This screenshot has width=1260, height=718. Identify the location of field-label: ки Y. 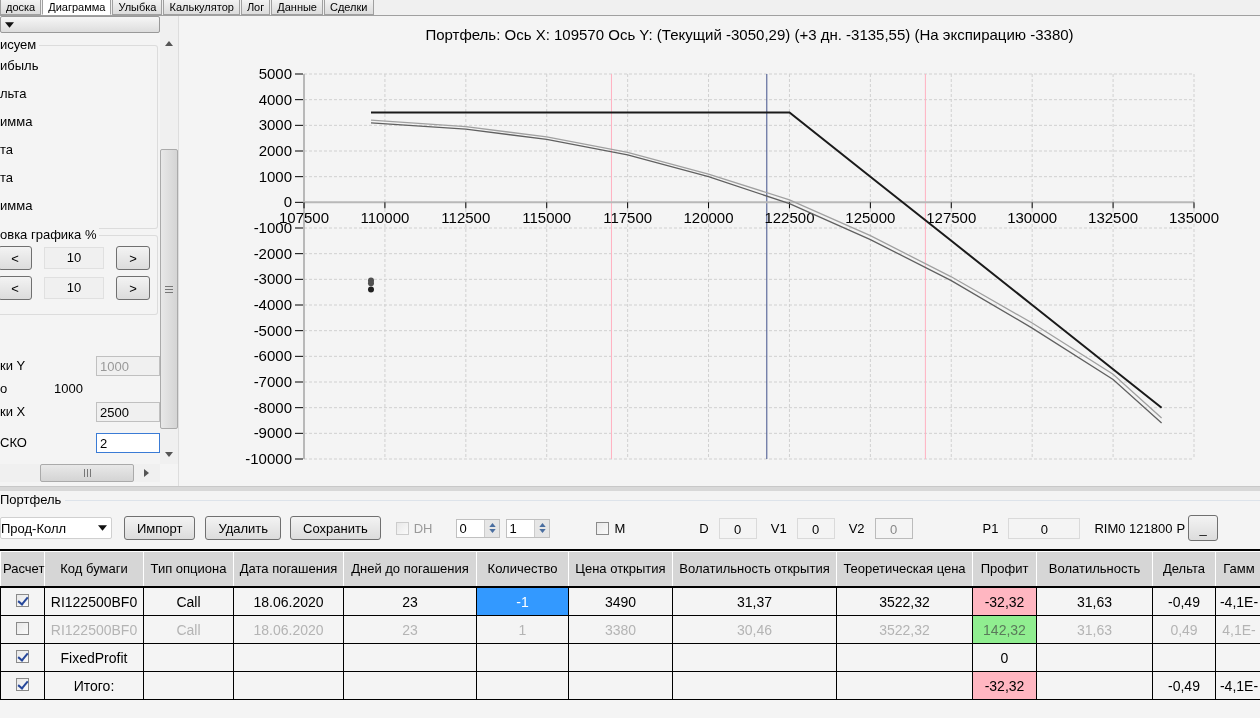
(13, 365).